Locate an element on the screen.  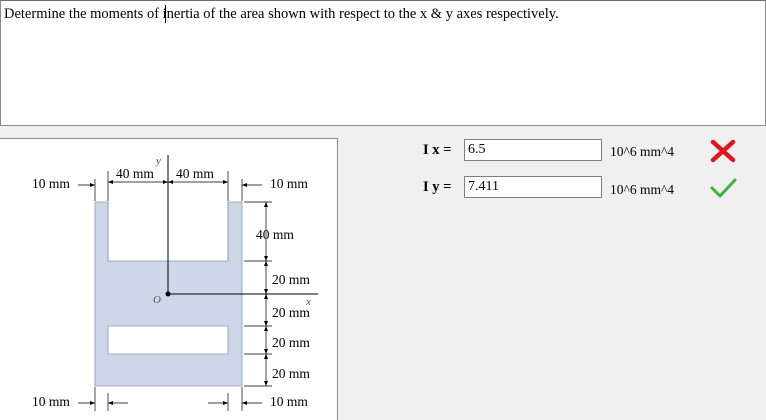
dim-slot-height: 40 mm is located at coordinates (275, 234).